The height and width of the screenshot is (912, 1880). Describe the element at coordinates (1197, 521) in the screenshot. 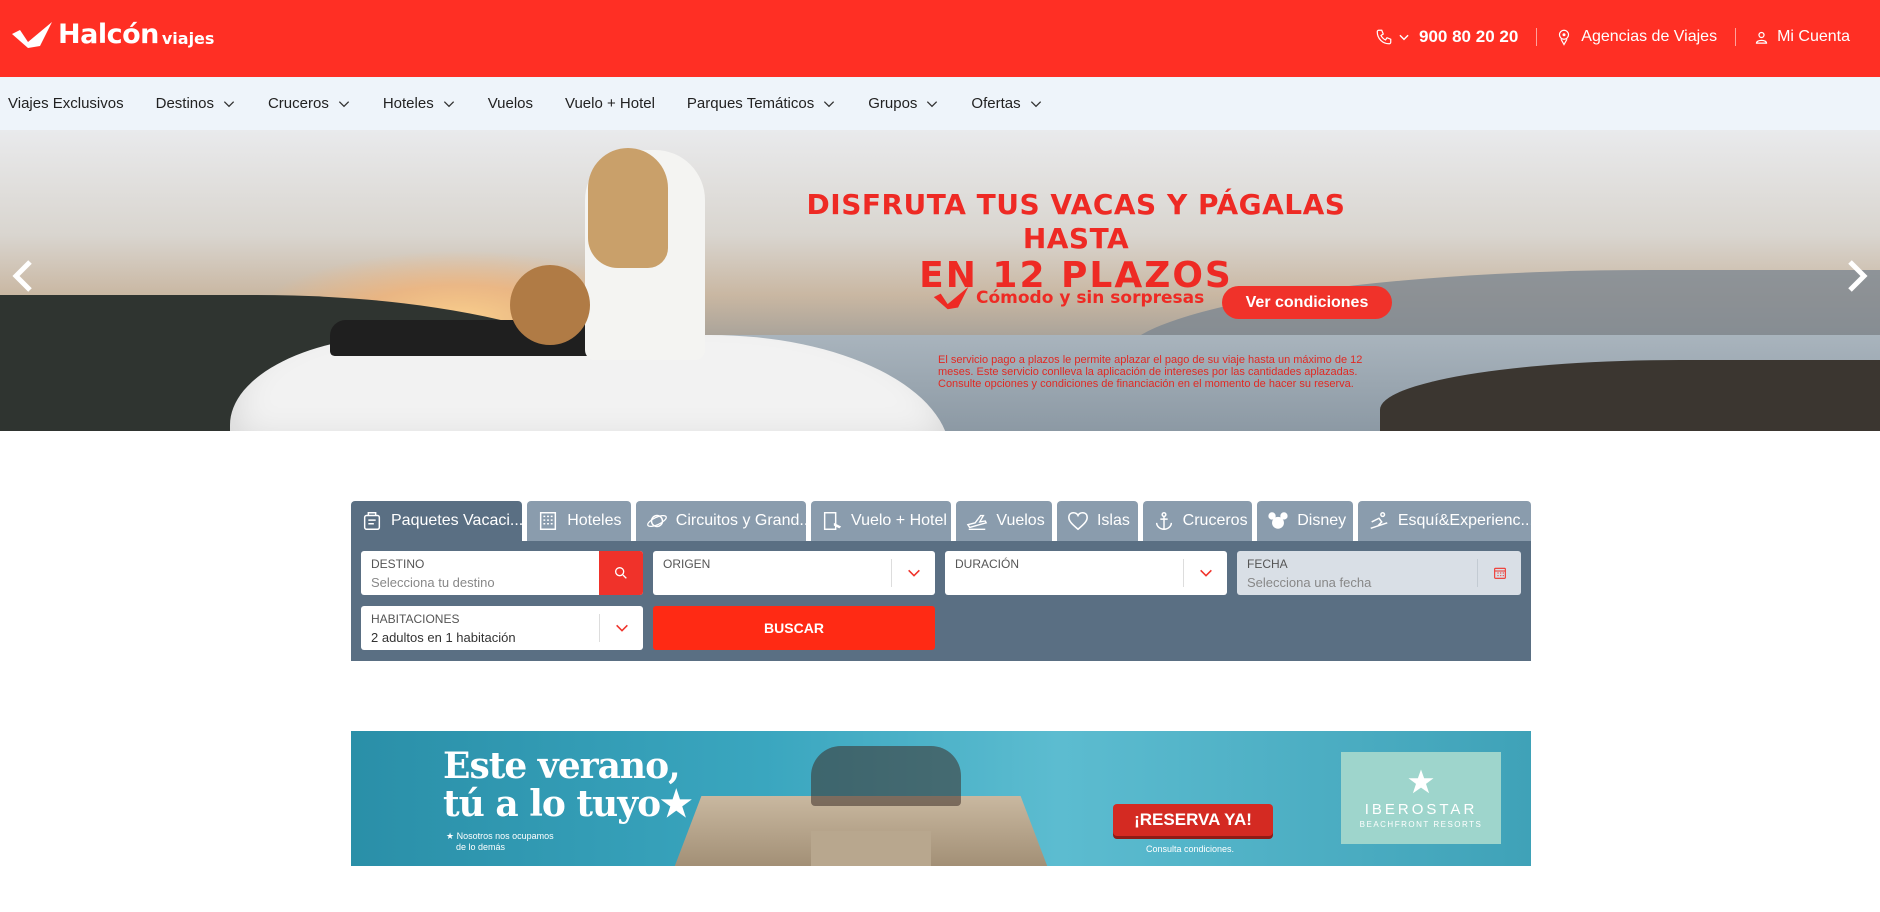

I see `tab-cruceros: Cruceros` at that location.